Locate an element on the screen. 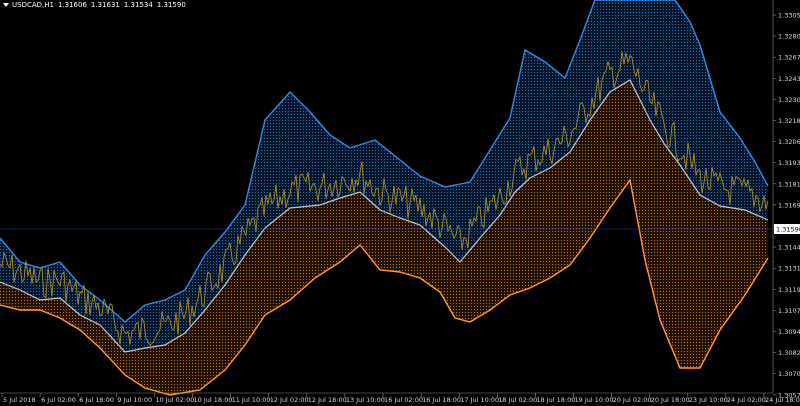  time-tick-label: 17 Jul 10:00 is located at coordinates (479, 400).